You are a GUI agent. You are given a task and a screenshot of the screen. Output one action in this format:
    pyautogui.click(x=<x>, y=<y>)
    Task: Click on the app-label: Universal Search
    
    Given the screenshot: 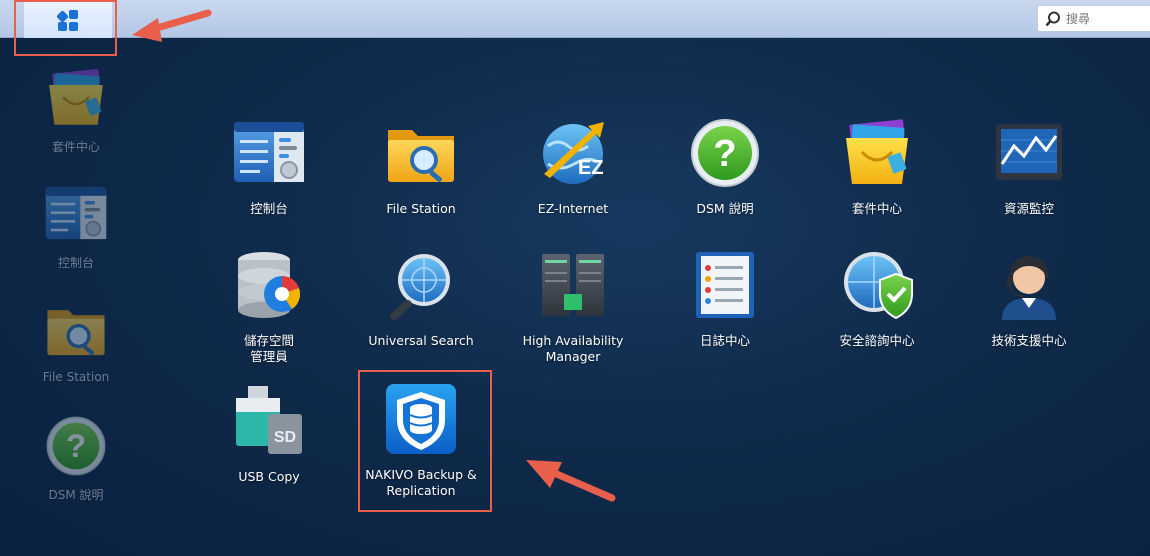 What is the action you would take?
    pyautogui.click(x=421, y=340)
    